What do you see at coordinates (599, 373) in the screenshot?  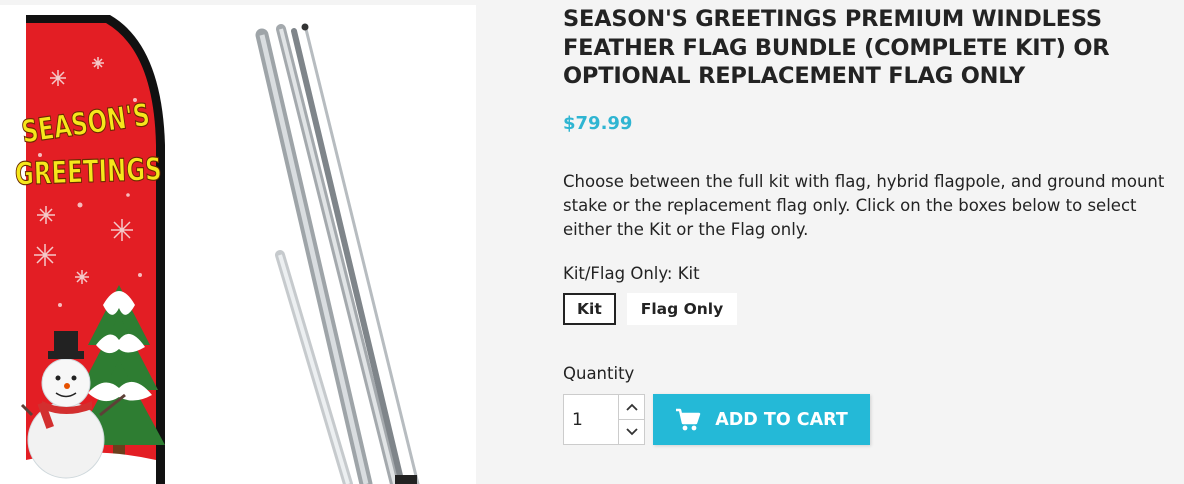 I see `quantity-label: Quantity` at bounding box center [599, 373].